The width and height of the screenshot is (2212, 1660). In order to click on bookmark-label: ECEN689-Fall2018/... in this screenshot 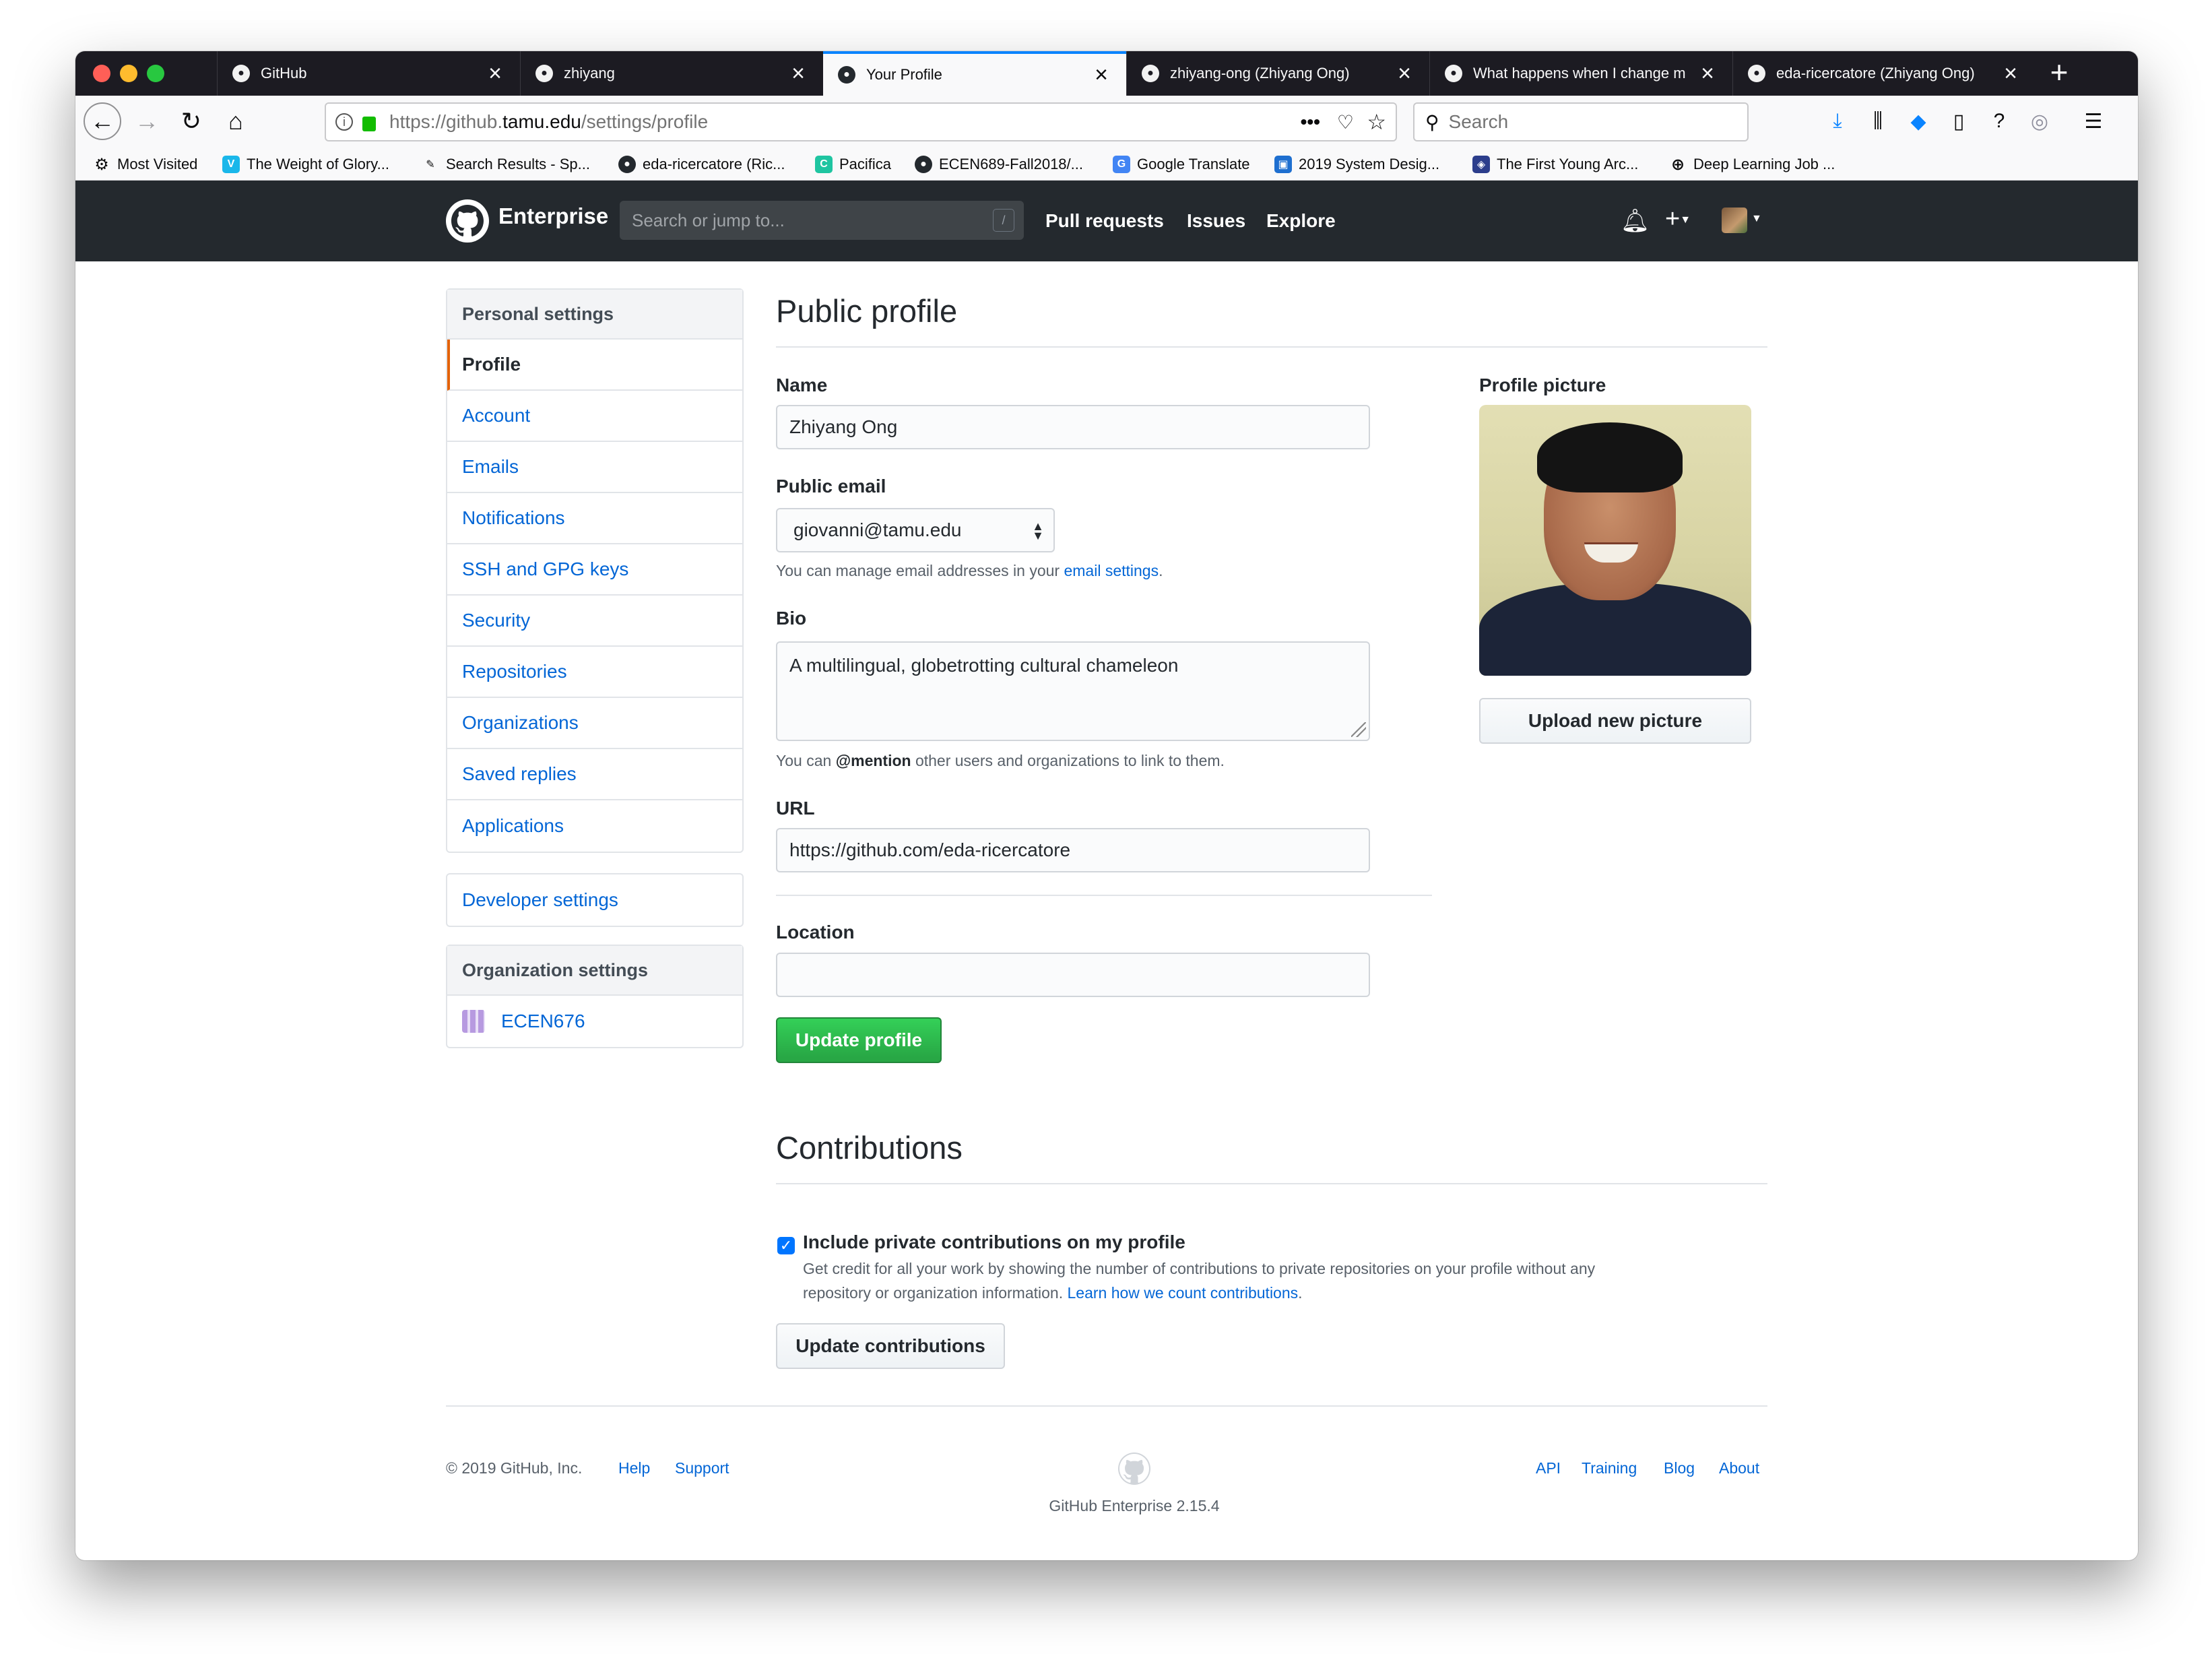, I will do `click(1011, 164)`.